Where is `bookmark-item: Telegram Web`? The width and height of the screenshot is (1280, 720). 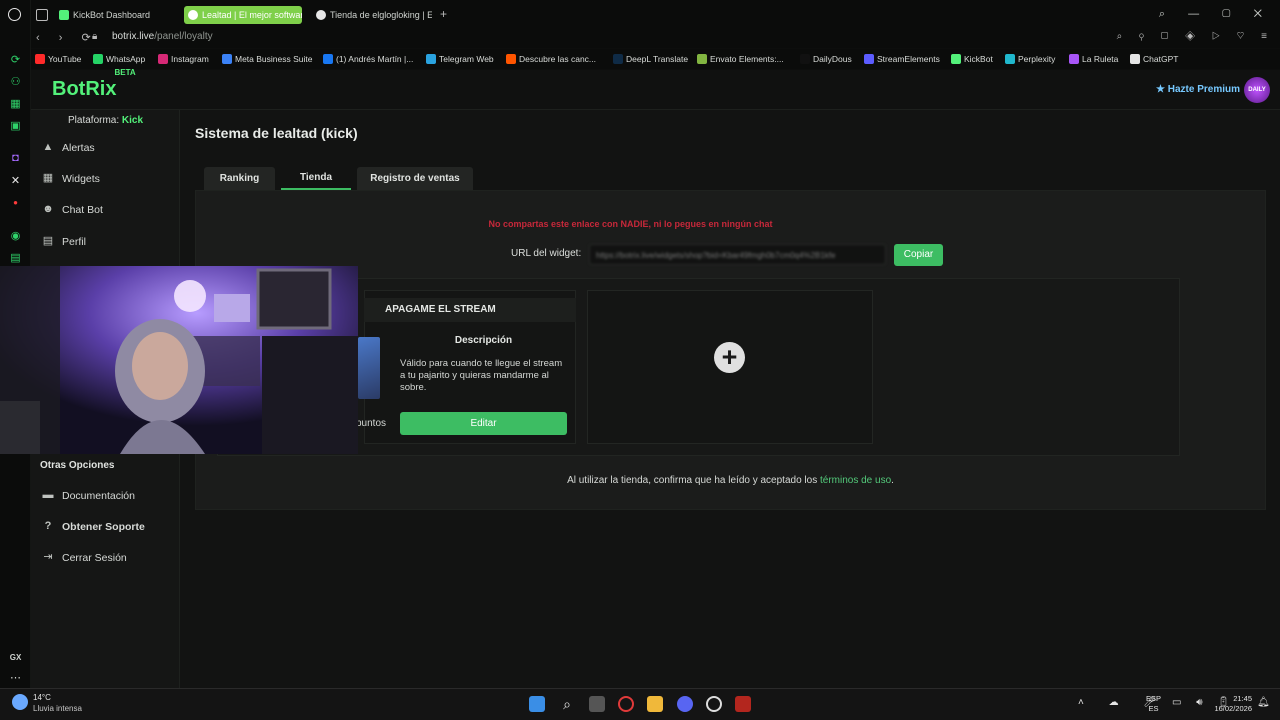 bookmark-item: Telegram Web is located at coordinates (460, 59).